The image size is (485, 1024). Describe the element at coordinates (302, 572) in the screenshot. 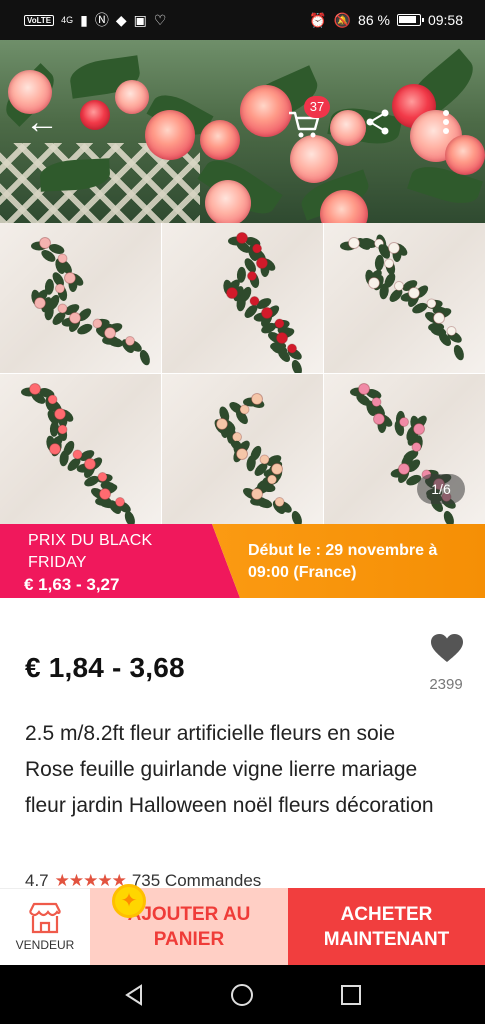

I see `promo-start-line2: 09:00 (France)` at that location.